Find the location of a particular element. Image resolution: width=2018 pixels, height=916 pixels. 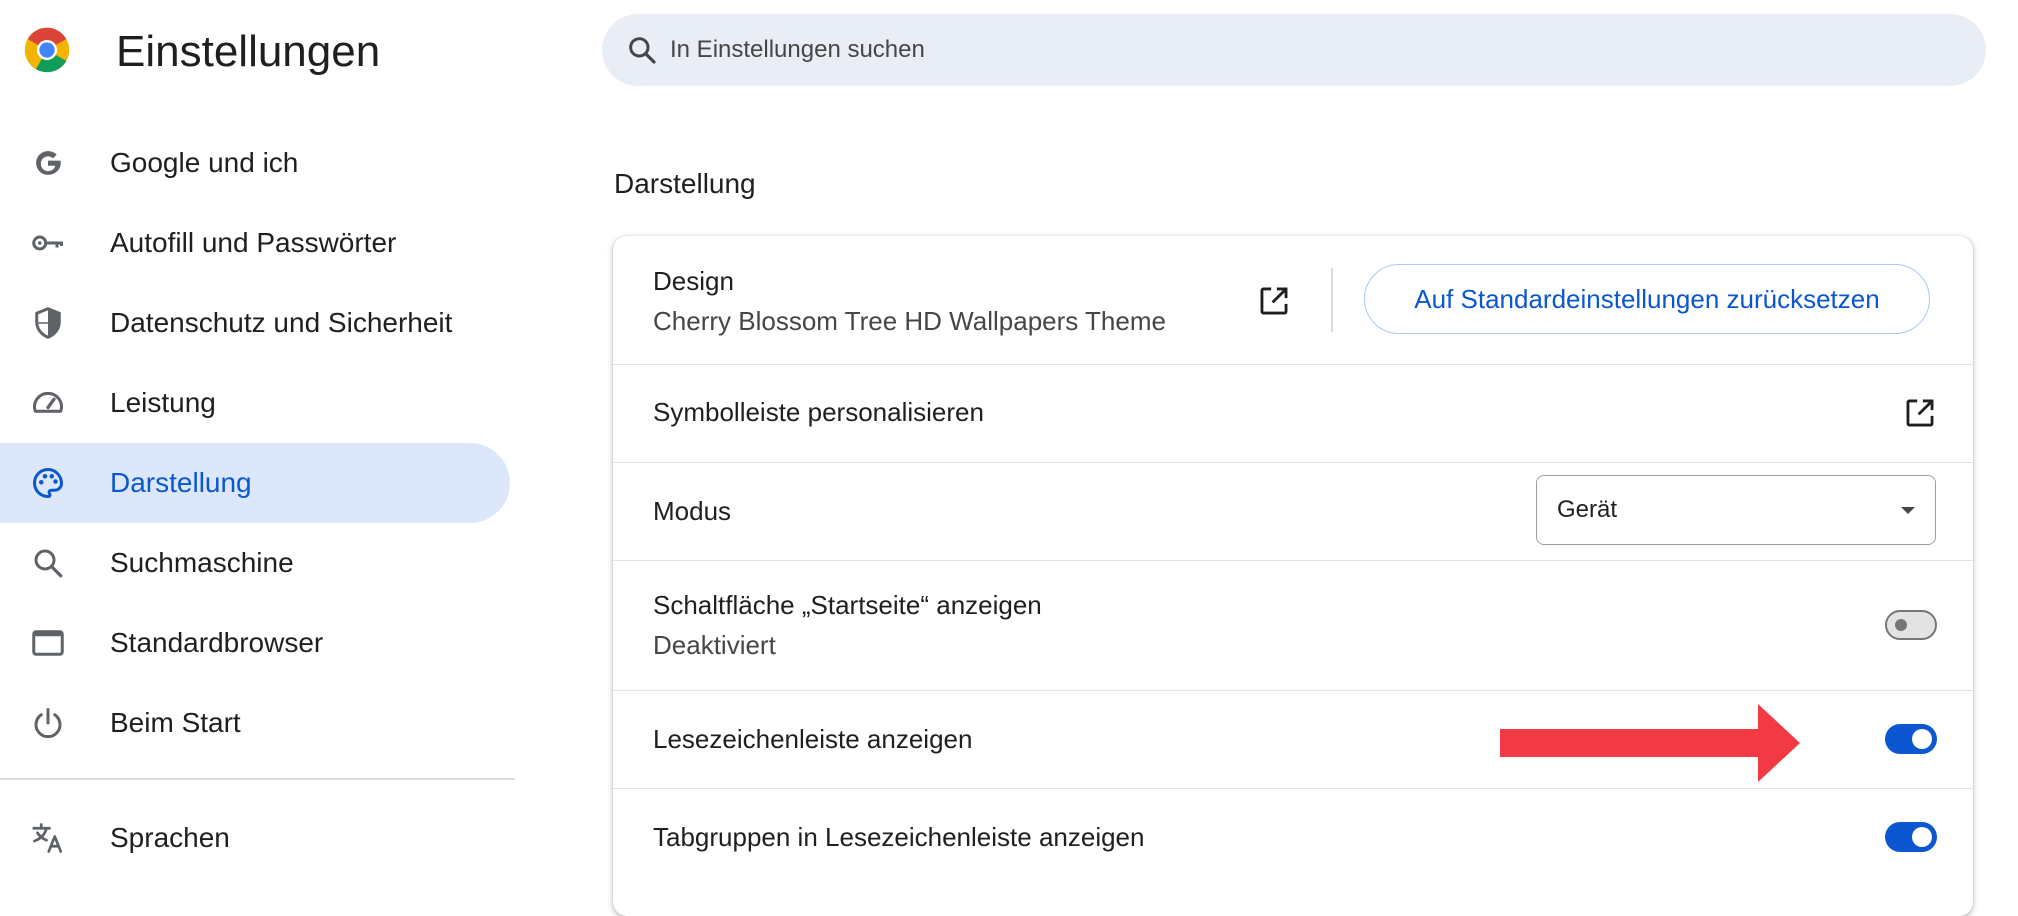

palette-icon is located at coordinates (48, 483).